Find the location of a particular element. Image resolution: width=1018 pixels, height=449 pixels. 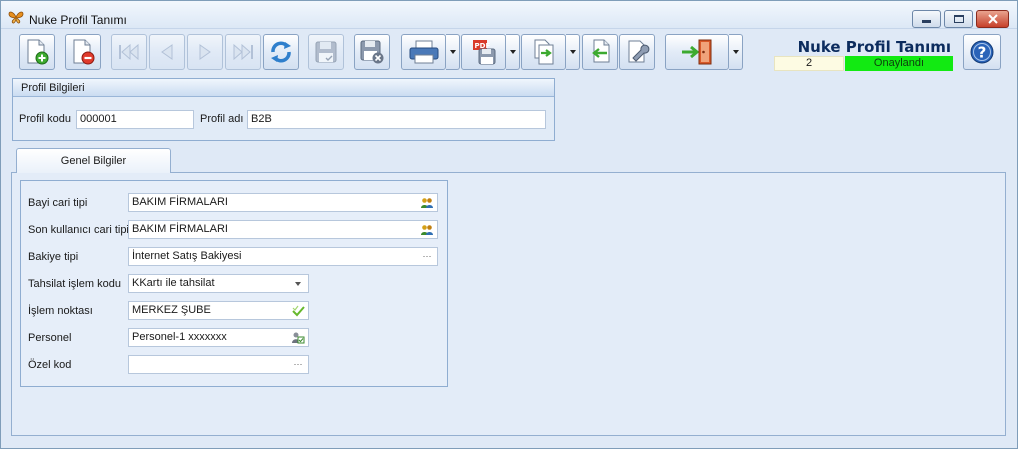

next-icon is located at coordinates (205, 52).